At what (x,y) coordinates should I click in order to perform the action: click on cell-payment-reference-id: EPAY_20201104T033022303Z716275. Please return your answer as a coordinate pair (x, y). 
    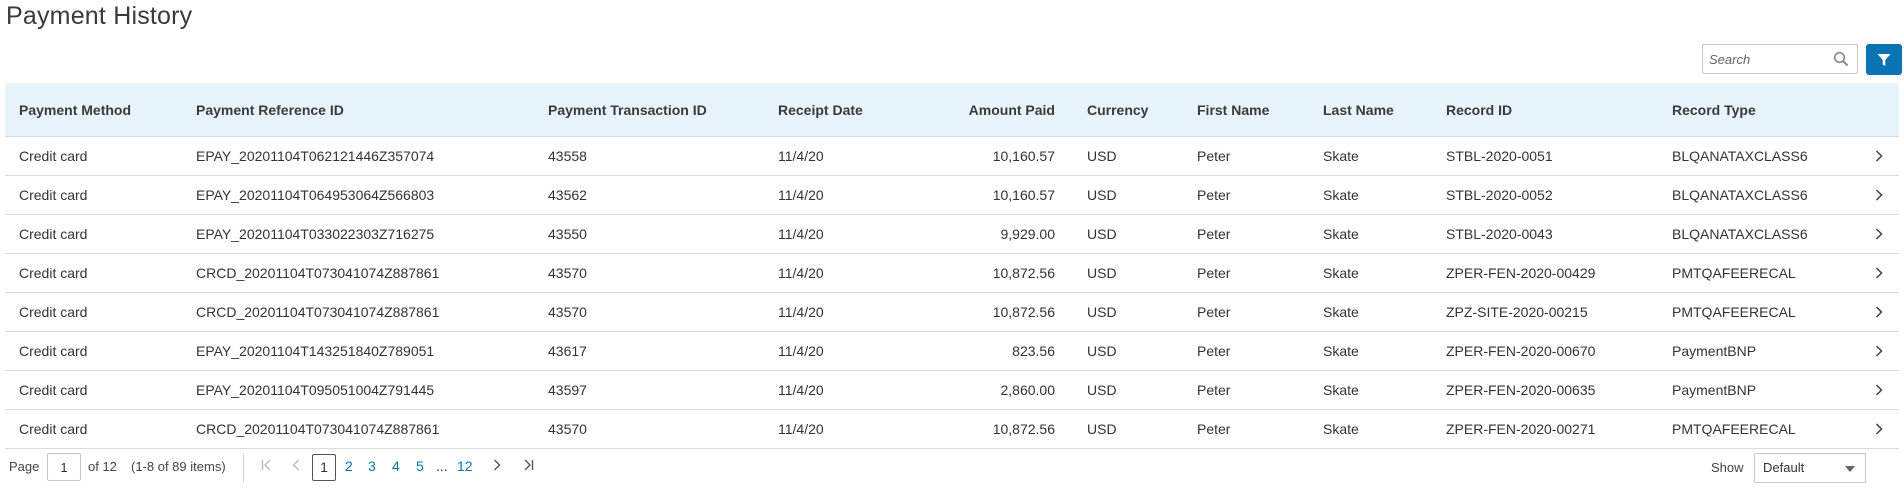
    Looking at the image, I should click on (315, 234).